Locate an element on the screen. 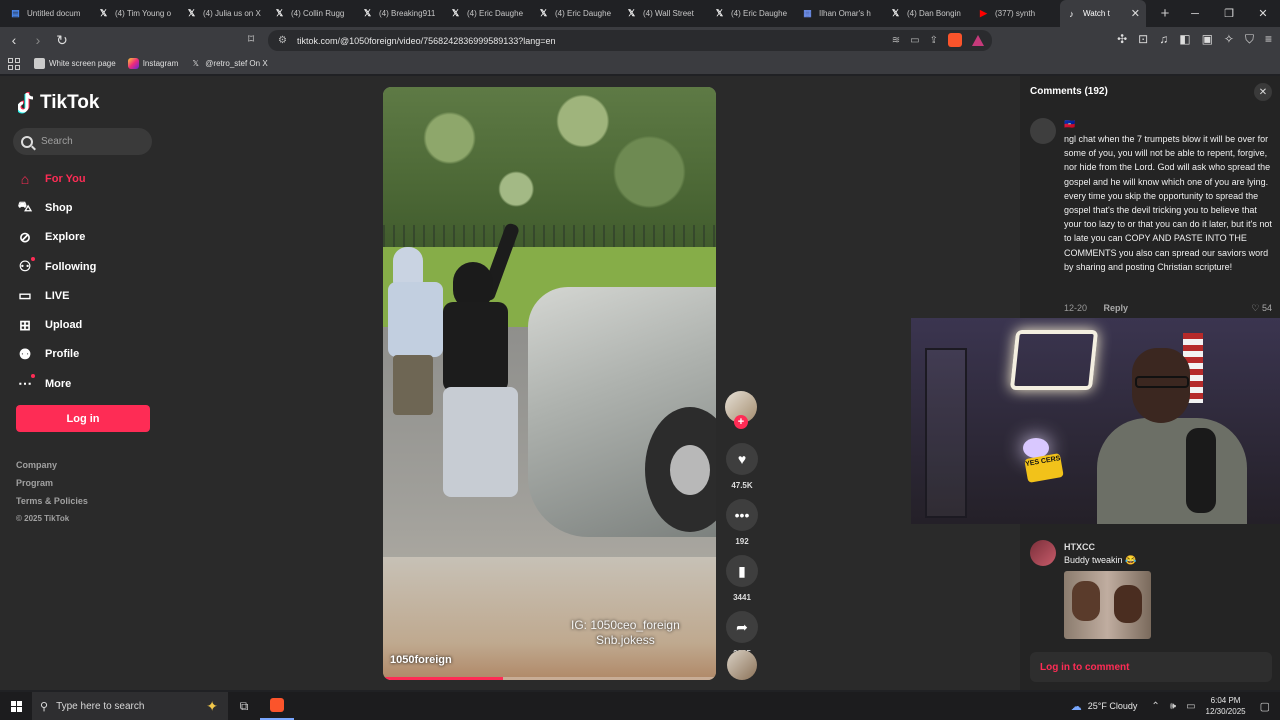  bookmark-label: White screen page is located at coordinates (82, 63).